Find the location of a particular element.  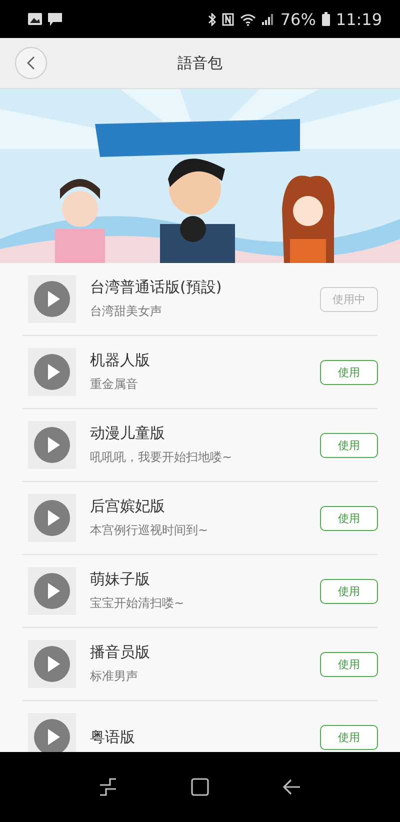

voice-pack-description: 重金属音 is located at coordinates (114, 384).